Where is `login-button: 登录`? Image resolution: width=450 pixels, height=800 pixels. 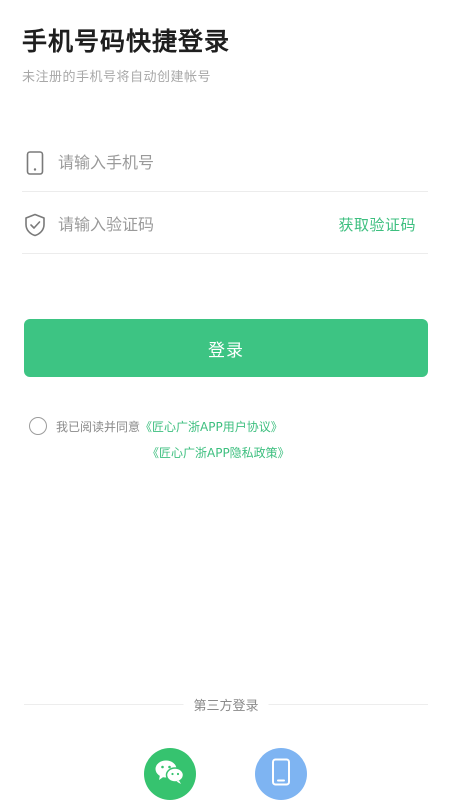 login-button: 登录 is located at coordinates (226, 348).